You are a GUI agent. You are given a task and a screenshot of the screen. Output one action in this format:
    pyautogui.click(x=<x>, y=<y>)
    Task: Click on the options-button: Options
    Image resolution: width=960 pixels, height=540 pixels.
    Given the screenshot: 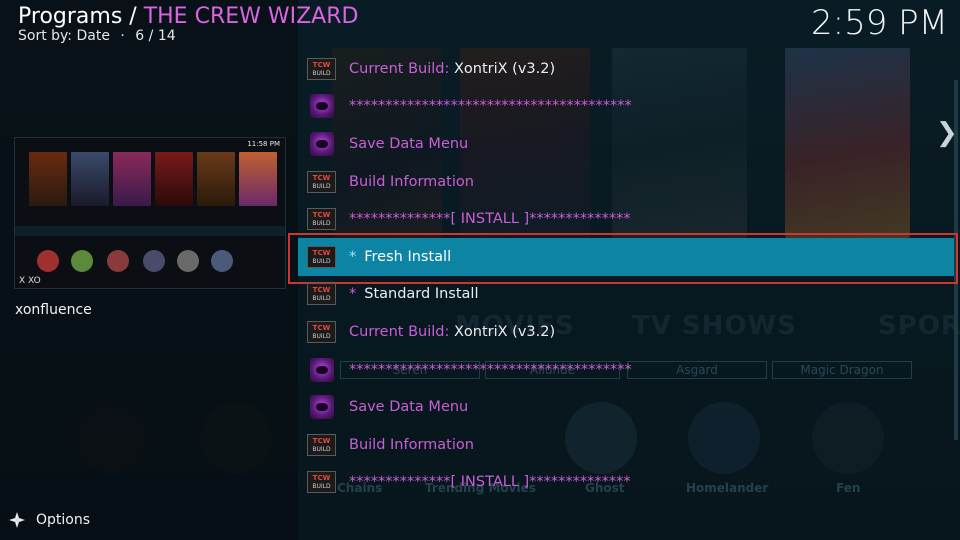 What is the action you would take?
    pyautogui.click(x=49, y=520)
    